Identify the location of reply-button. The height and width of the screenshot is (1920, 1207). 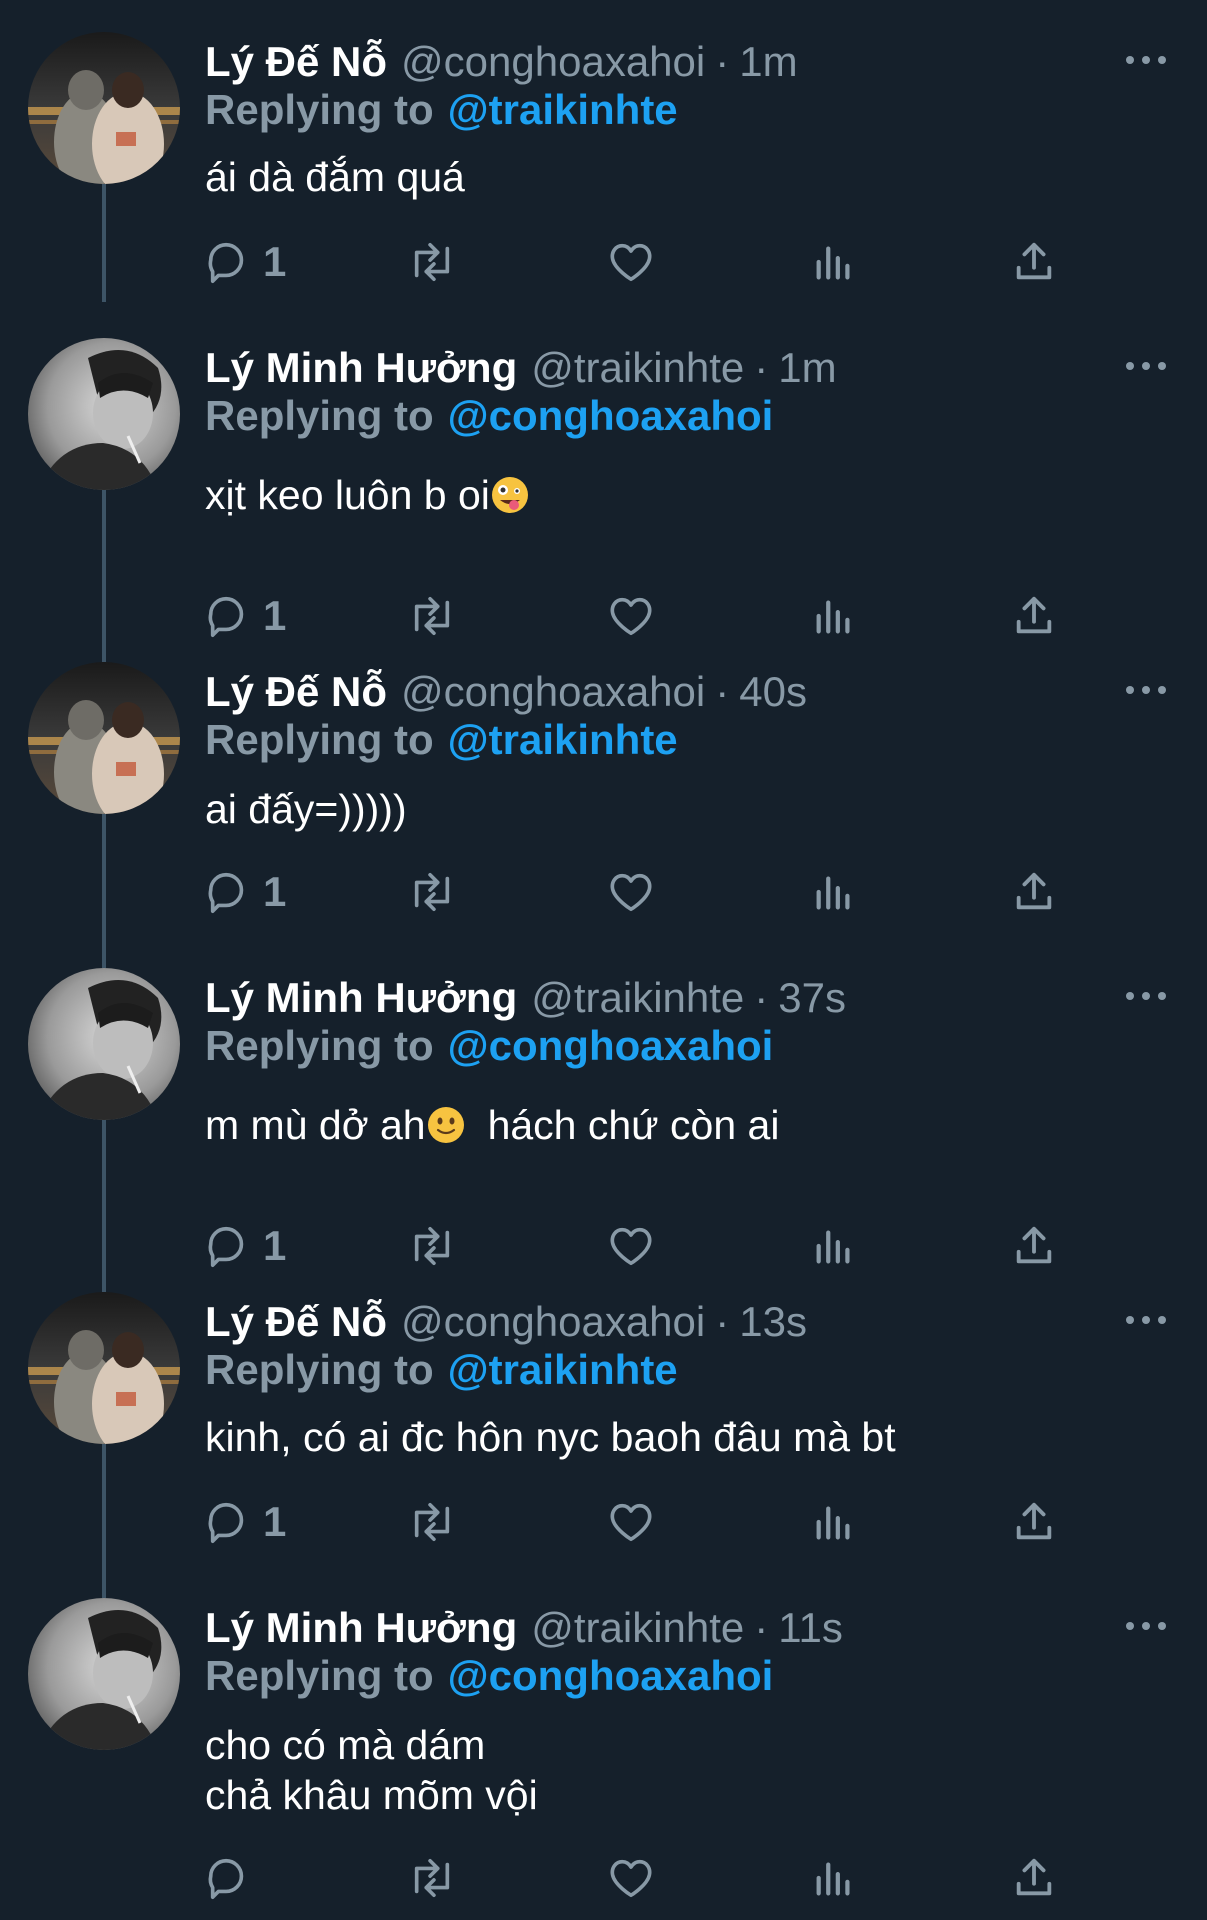
(234, 1878).